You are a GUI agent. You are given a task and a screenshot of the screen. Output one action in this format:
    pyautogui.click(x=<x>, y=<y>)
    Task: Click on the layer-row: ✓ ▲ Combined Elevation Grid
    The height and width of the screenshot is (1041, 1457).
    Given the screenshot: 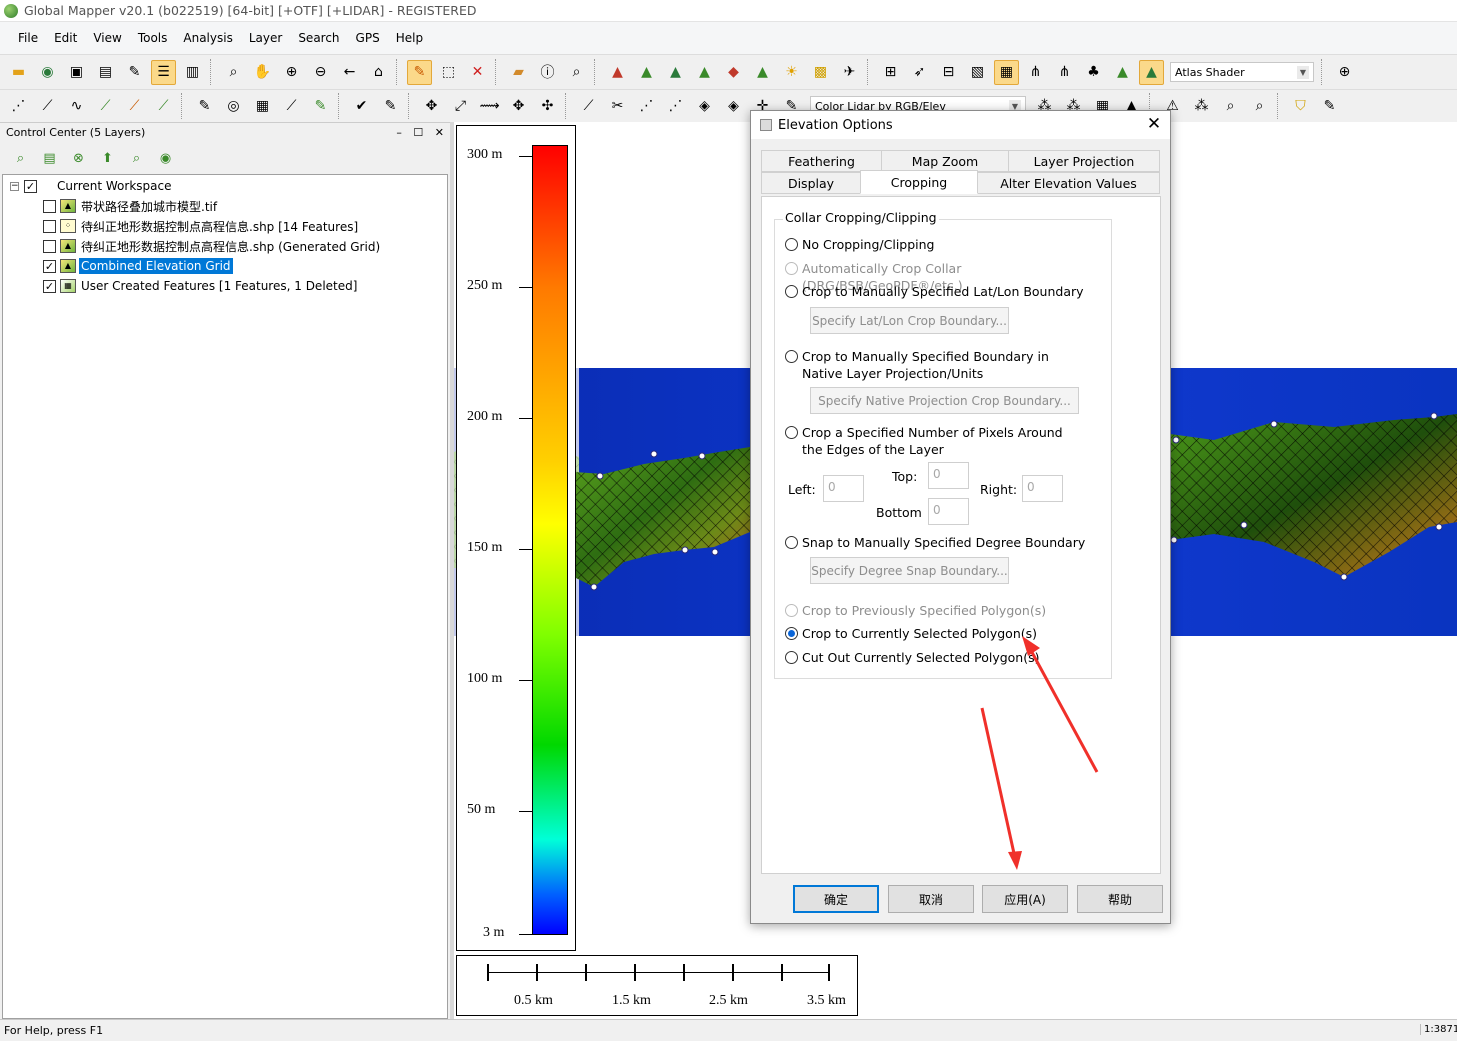 What is the action you would take?
    pyautogui.click(x=138, y=266)
    